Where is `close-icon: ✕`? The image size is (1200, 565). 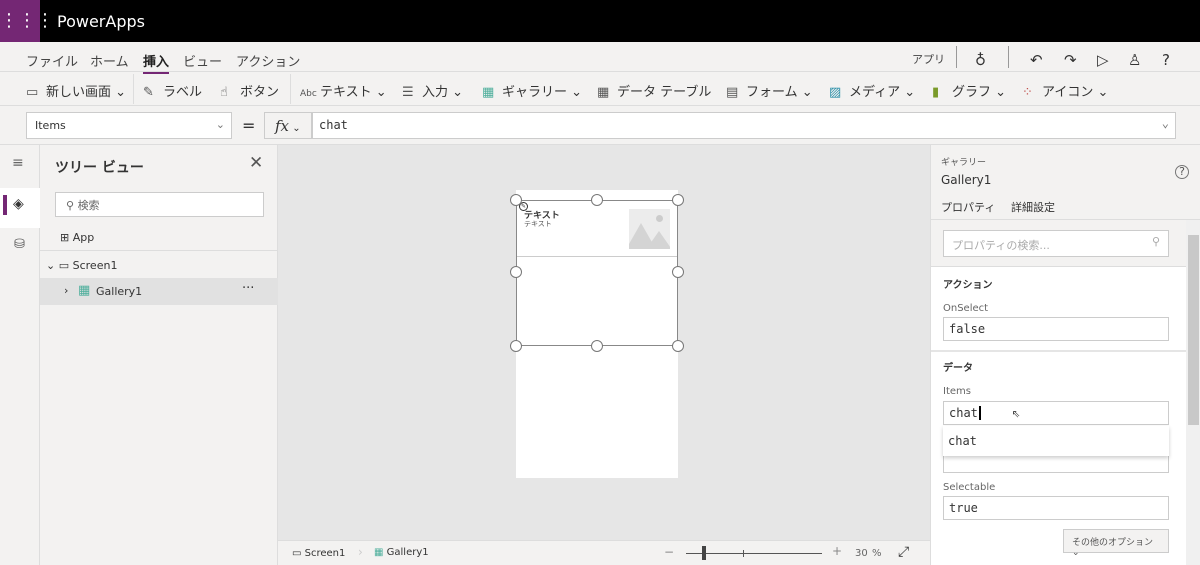 close-icon: ✕ is located at coordinates (256, 163).